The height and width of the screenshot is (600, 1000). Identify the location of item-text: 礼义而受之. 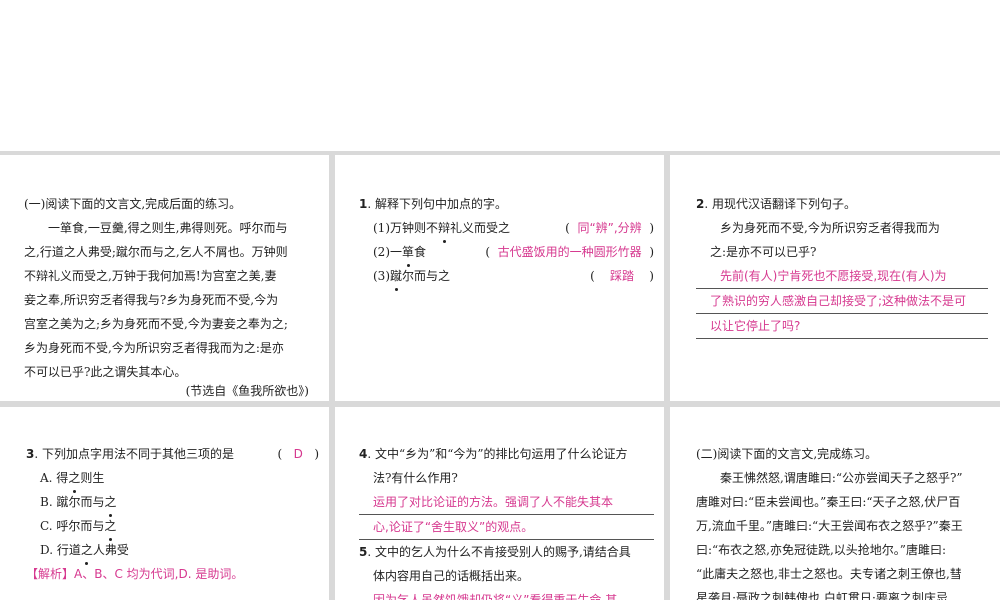
(480, 228).